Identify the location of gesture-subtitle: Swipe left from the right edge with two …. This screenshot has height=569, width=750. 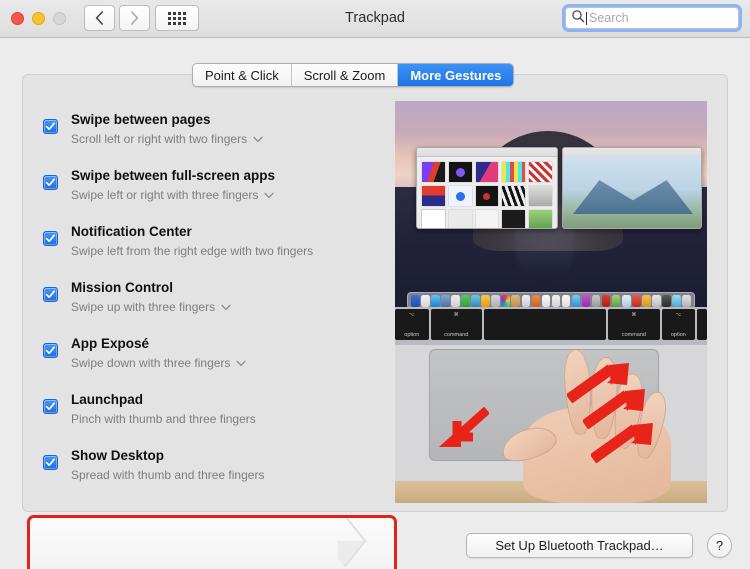
(192, 251).